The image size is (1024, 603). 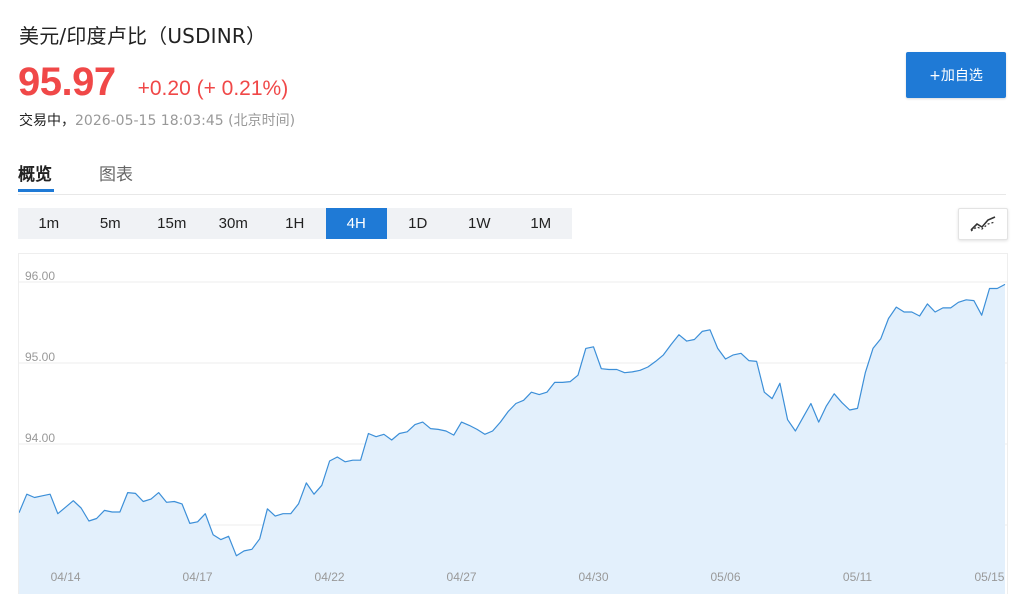 I want to click on line-chart-icon, so click(x=983, y=224).